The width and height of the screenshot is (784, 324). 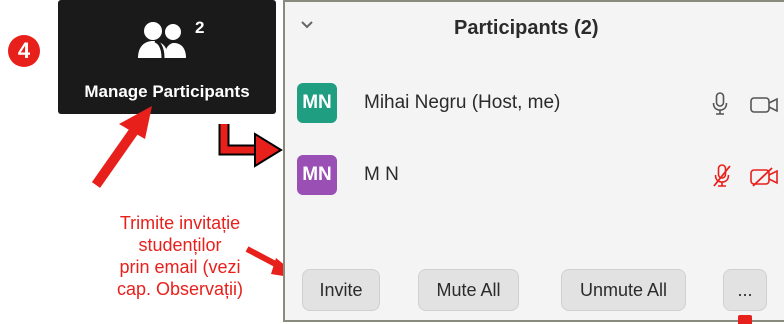 I want to click on panel-title: Participants (2), so click(x=526, y=28).